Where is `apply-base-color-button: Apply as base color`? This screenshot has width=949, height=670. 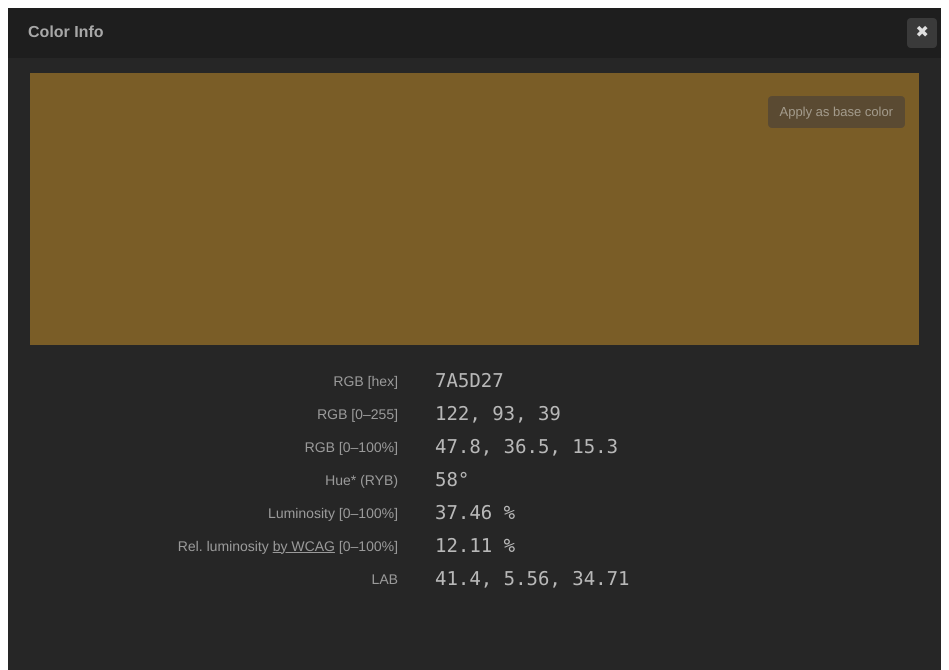 apply-base-color-button: Apply as base color is located at coordinates (836, 112).